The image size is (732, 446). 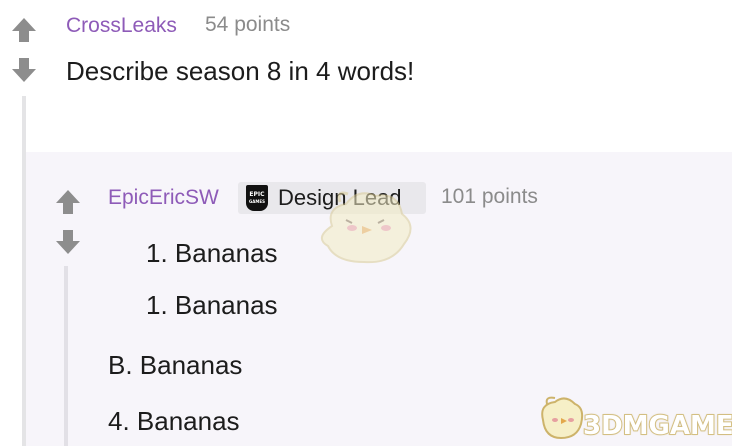 What do you see at coordinates (66, 356) in the screenshot?
I see `reply-thread-line` at bounding box center [66, 356].